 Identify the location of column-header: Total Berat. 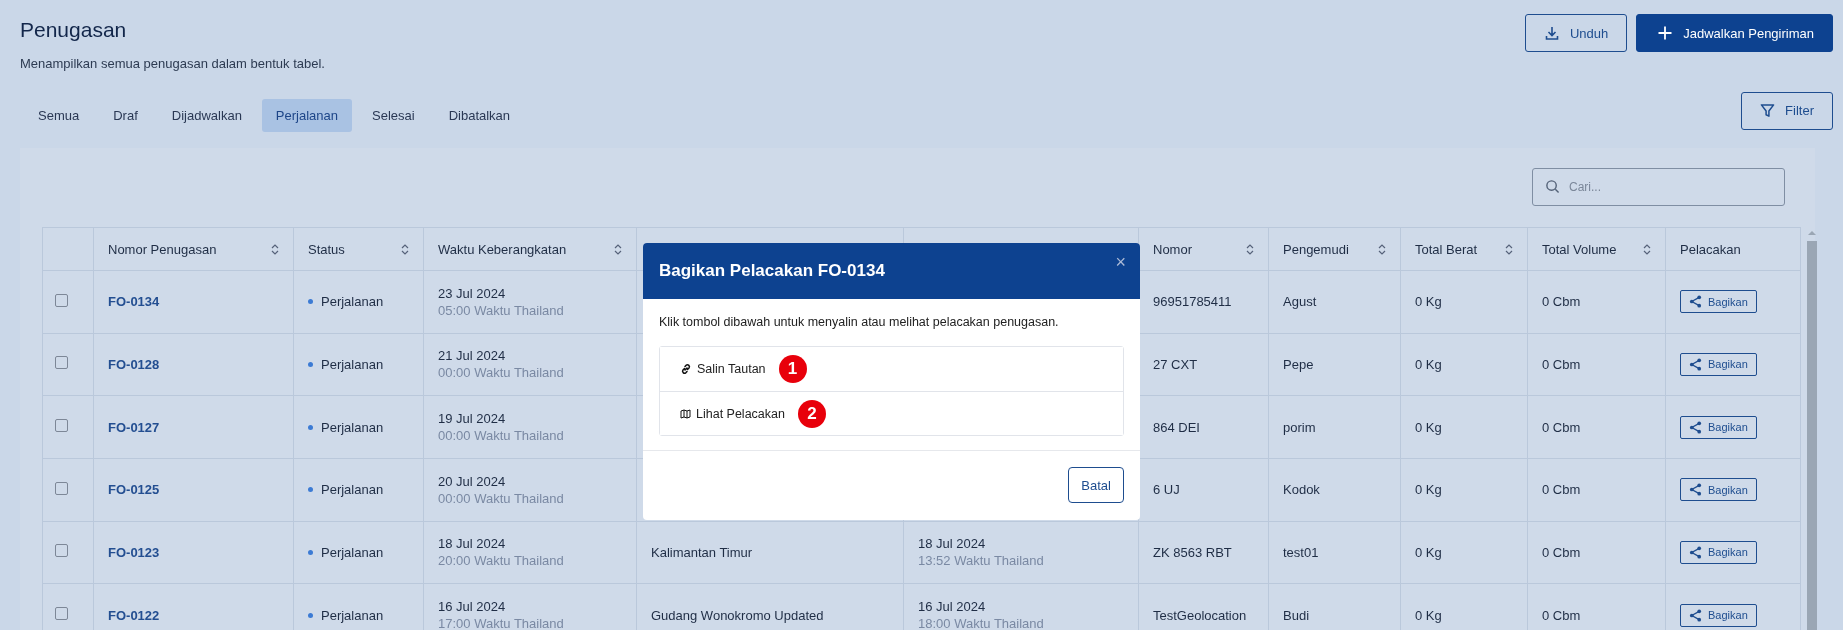
(1446, 249).